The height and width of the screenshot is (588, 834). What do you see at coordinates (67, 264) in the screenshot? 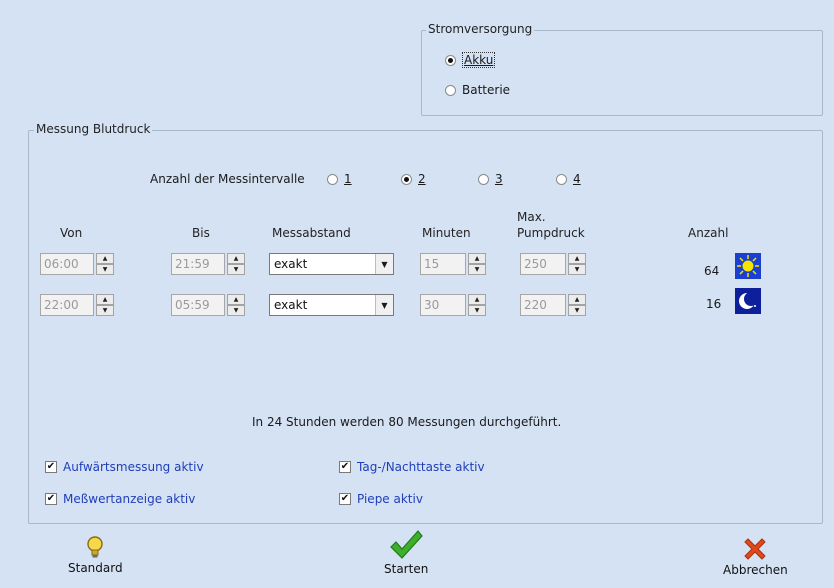
I see `von-value: 06:00` at bounding box center [67, 264].